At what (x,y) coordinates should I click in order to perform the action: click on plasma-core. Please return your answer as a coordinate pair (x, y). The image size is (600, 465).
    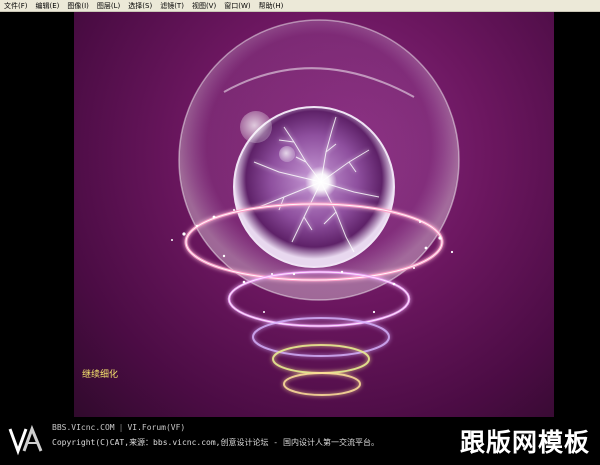
    Looking at the image, I should click on (321, 182).